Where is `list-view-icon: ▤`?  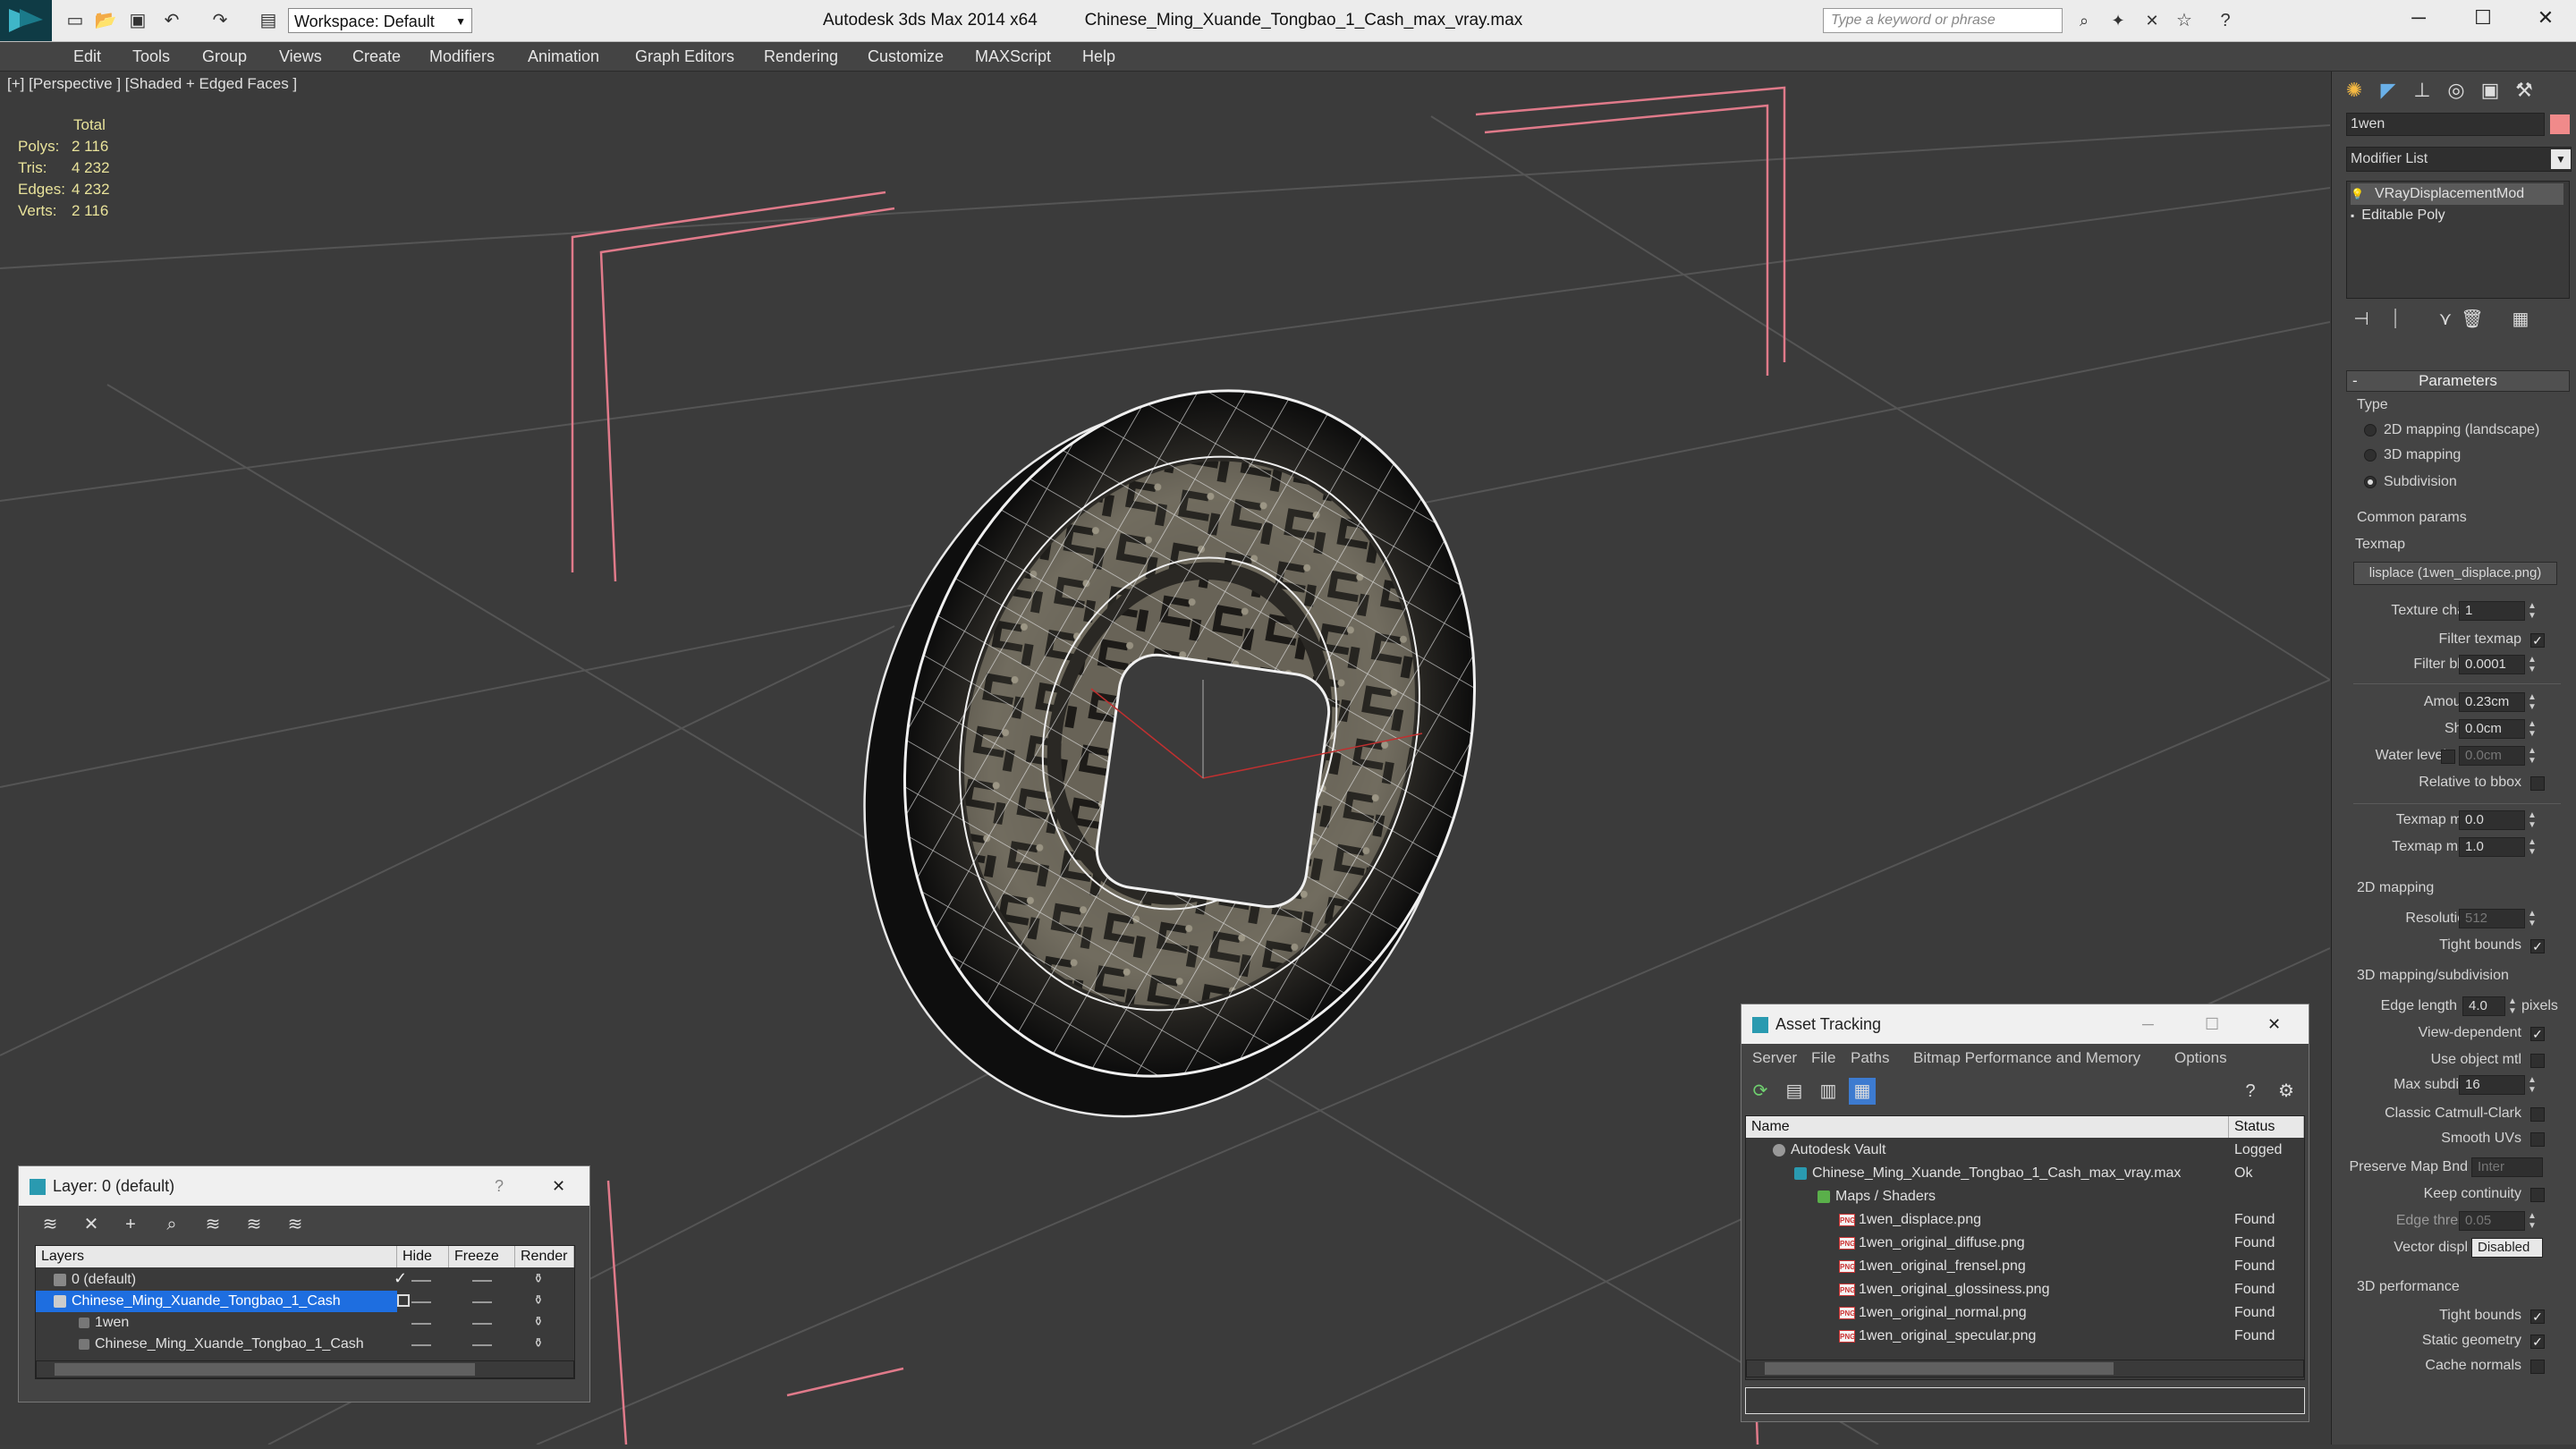 list-view-icon: ▤ is located at coordinates (1794, 1091).